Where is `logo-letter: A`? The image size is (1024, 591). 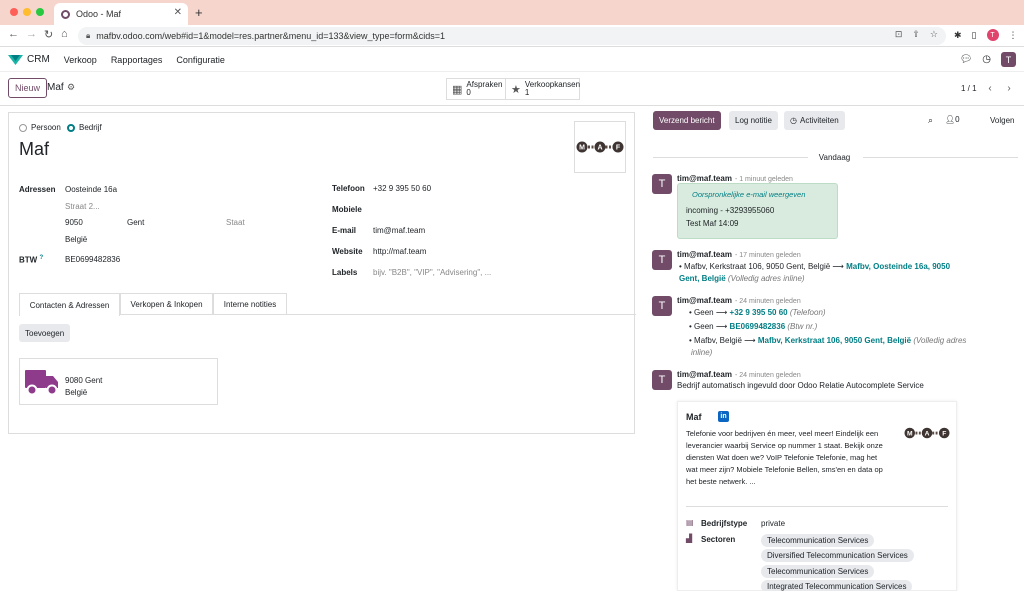
logo-letter: A is located at coordinates (599, 148).